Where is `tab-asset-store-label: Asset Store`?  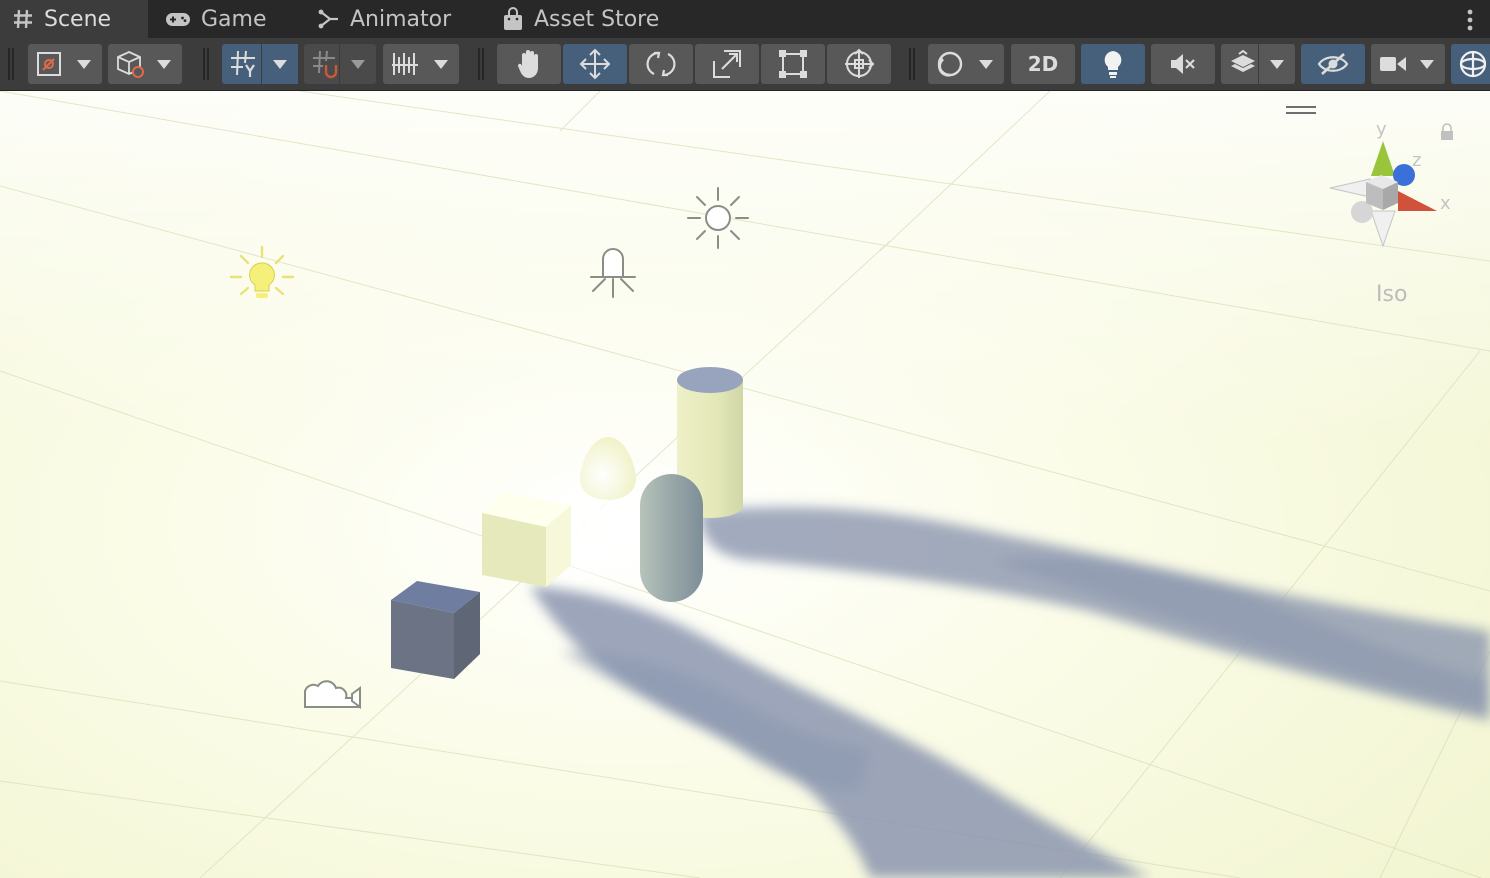 tab-asset-store-label: Asset Store is located at coordinates (597, 19).